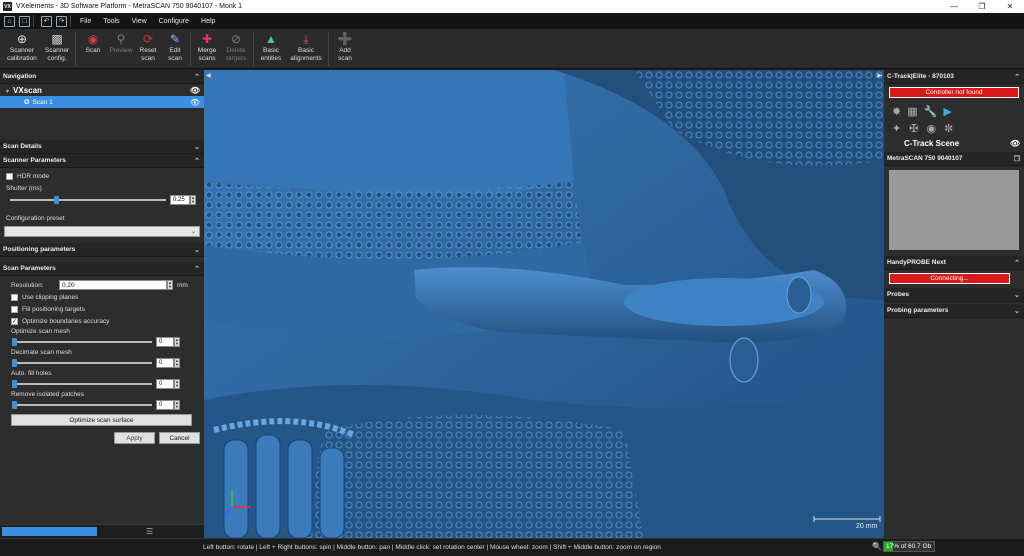  Describe the element at coordinates (948, 128) in the screenshot. I see `reflector-icon: ✼` at that location.